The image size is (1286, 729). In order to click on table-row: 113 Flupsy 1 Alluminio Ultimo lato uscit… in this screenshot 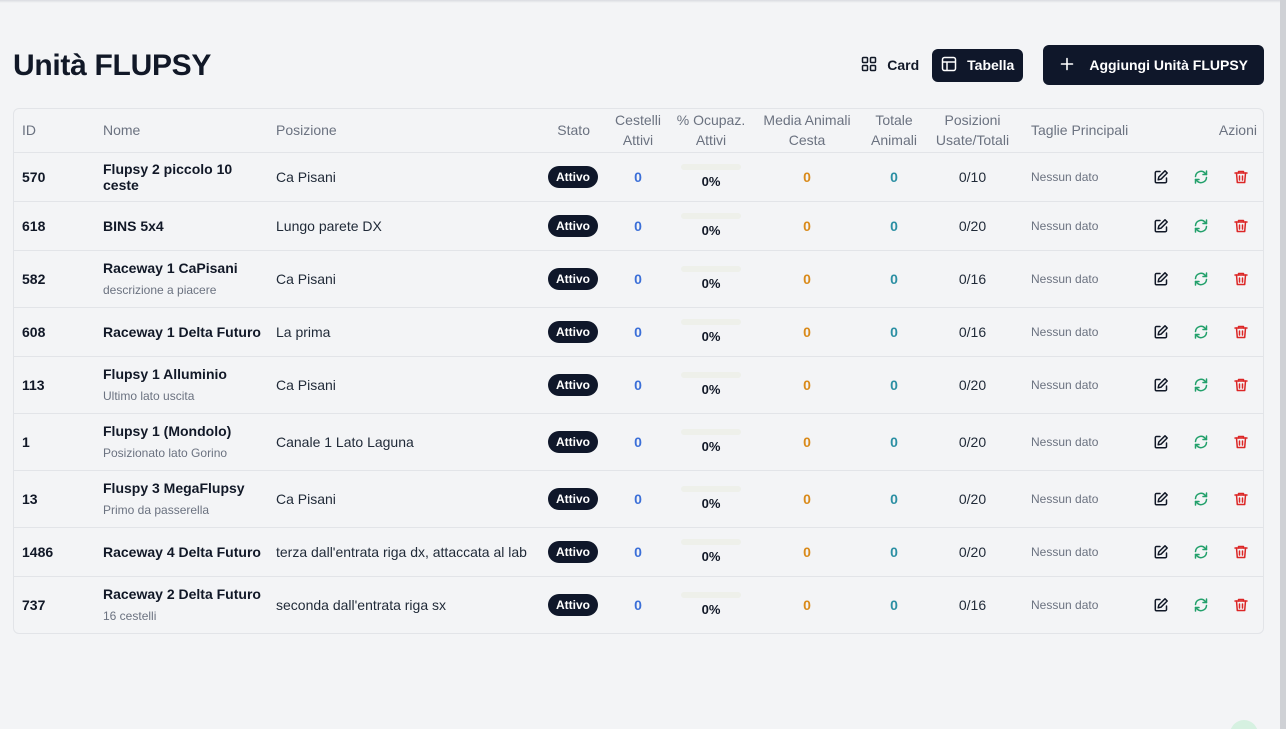, I will do `click(638, 385)`.